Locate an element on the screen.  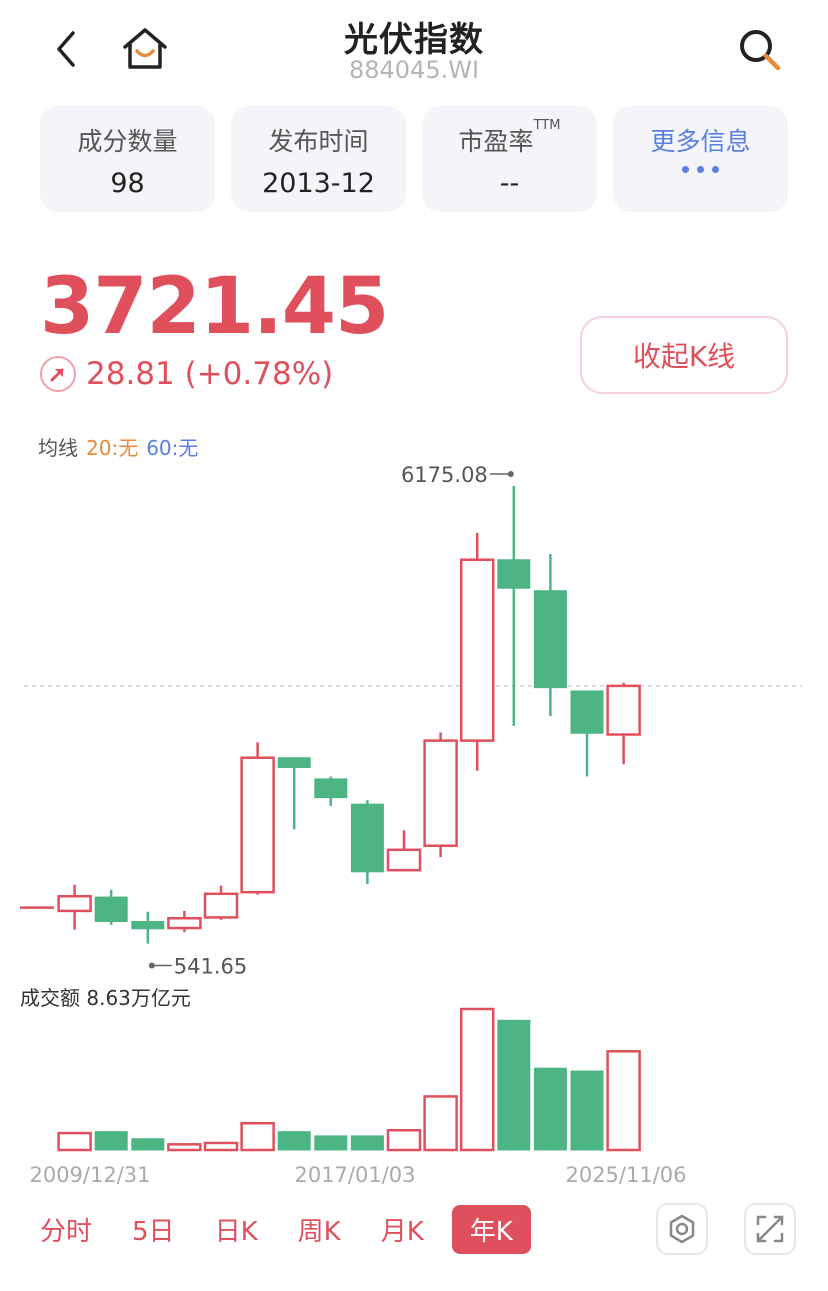
tab-daily: 日K is located at coordinates (236, 1229).